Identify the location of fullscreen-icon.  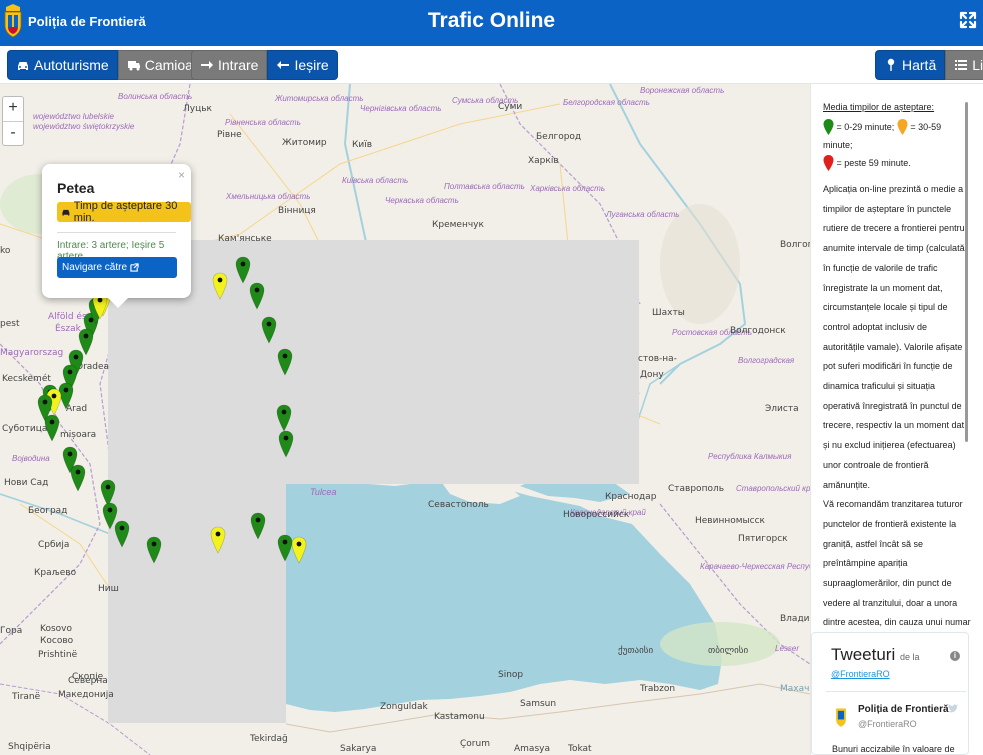
(968, 20).